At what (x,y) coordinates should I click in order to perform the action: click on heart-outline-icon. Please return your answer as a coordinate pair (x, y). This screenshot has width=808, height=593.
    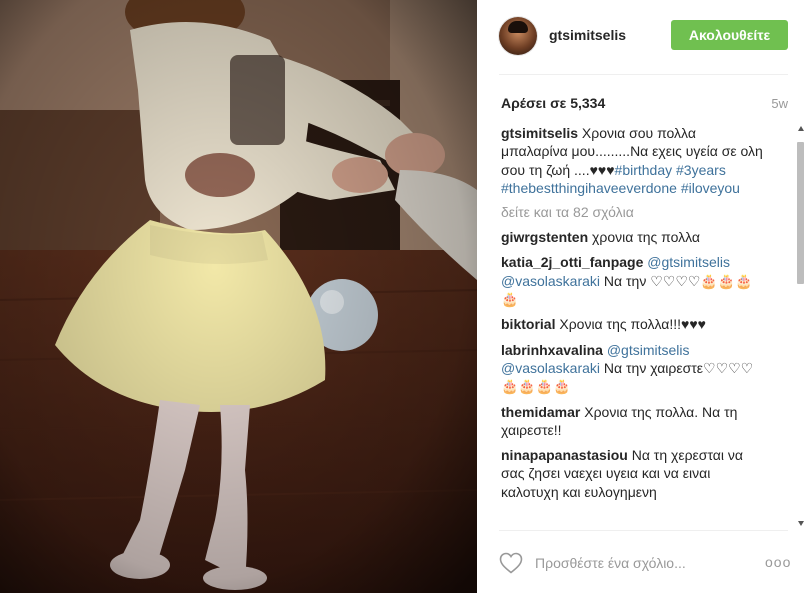
    Looking at the image, I should click on (511, 563).